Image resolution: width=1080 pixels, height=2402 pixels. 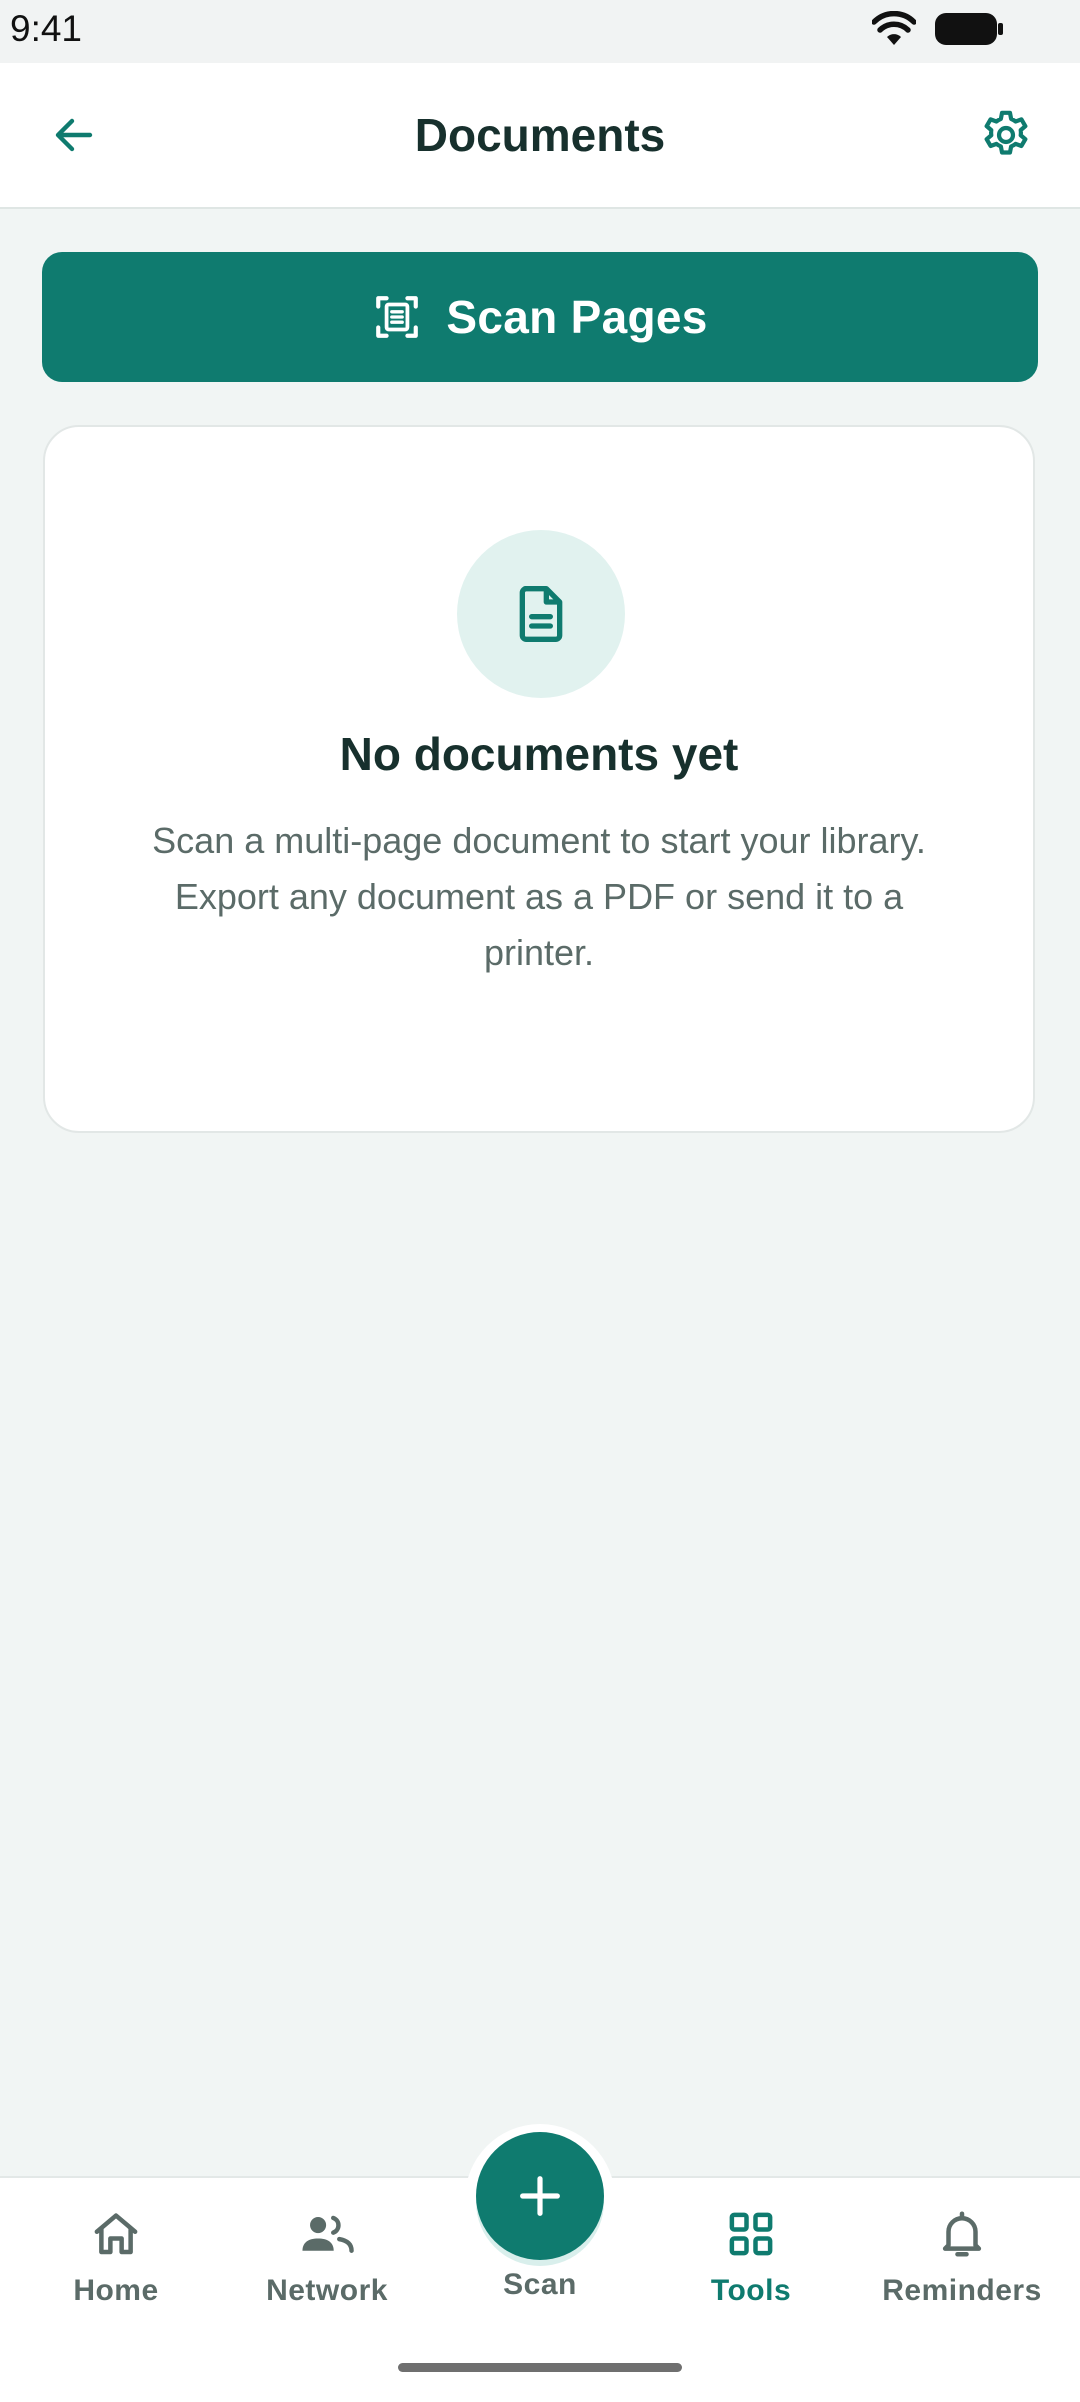 What do you see at coordinates (751, 2290) in the screenshot?
I see `nav-label-tools: Tools` at bounding box center [751, 2290].